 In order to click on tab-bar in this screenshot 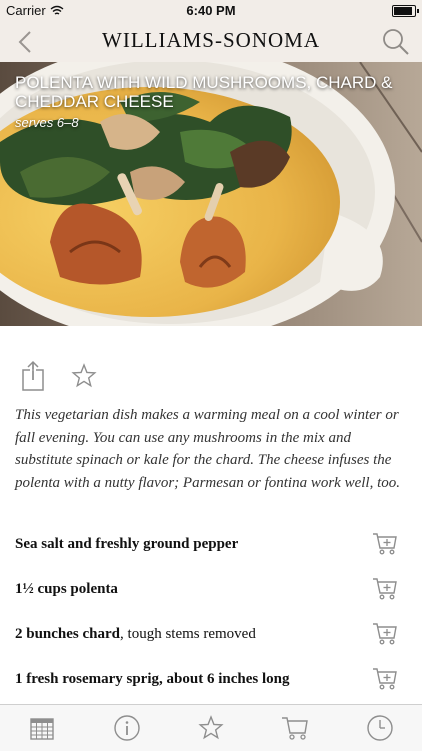, I will do `click(211, 727)`.